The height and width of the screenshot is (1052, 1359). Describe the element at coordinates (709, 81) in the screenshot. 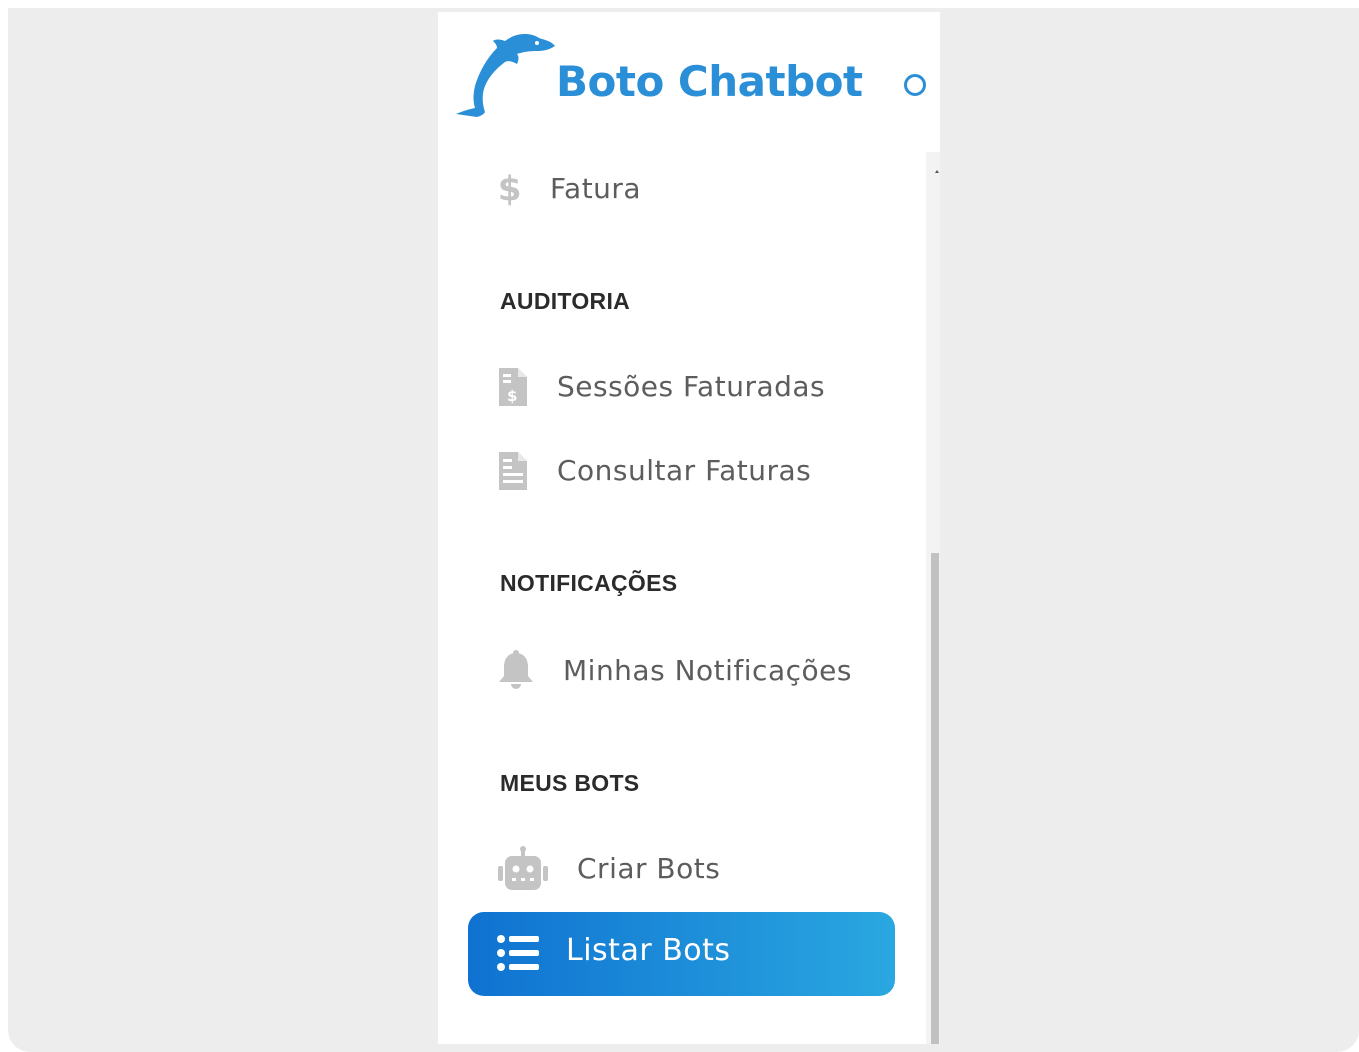

I see `app-title: Boto Chatbot` at that location.